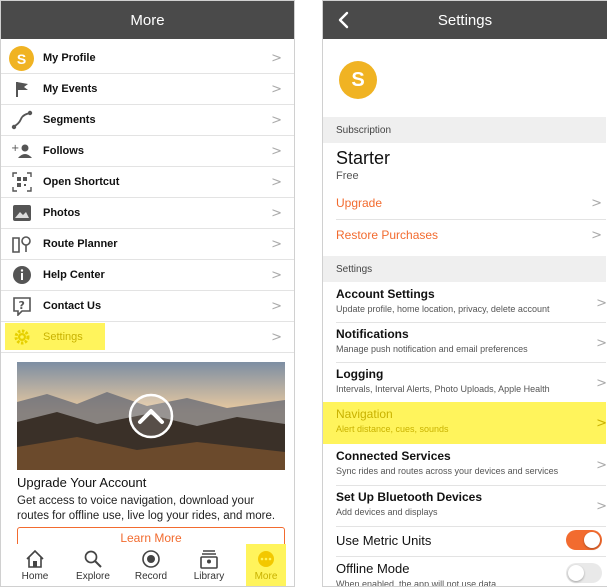 This screenshot has height=587, width=607. Describe the element at coordinates (392, 429) in the screenshot. I see `row-subtitle: Alert distance, cues, sounds` at that location.